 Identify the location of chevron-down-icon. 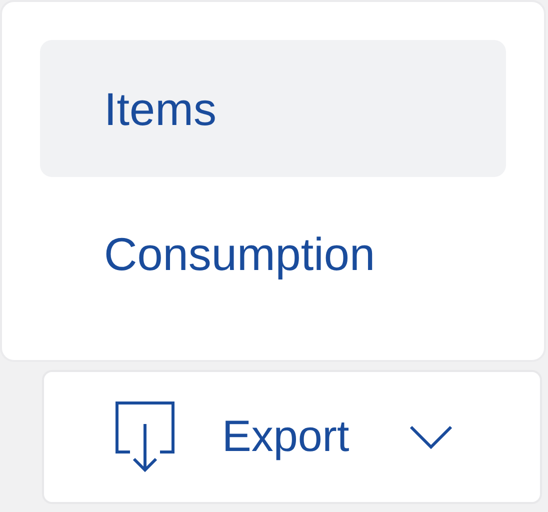
(431, 437).